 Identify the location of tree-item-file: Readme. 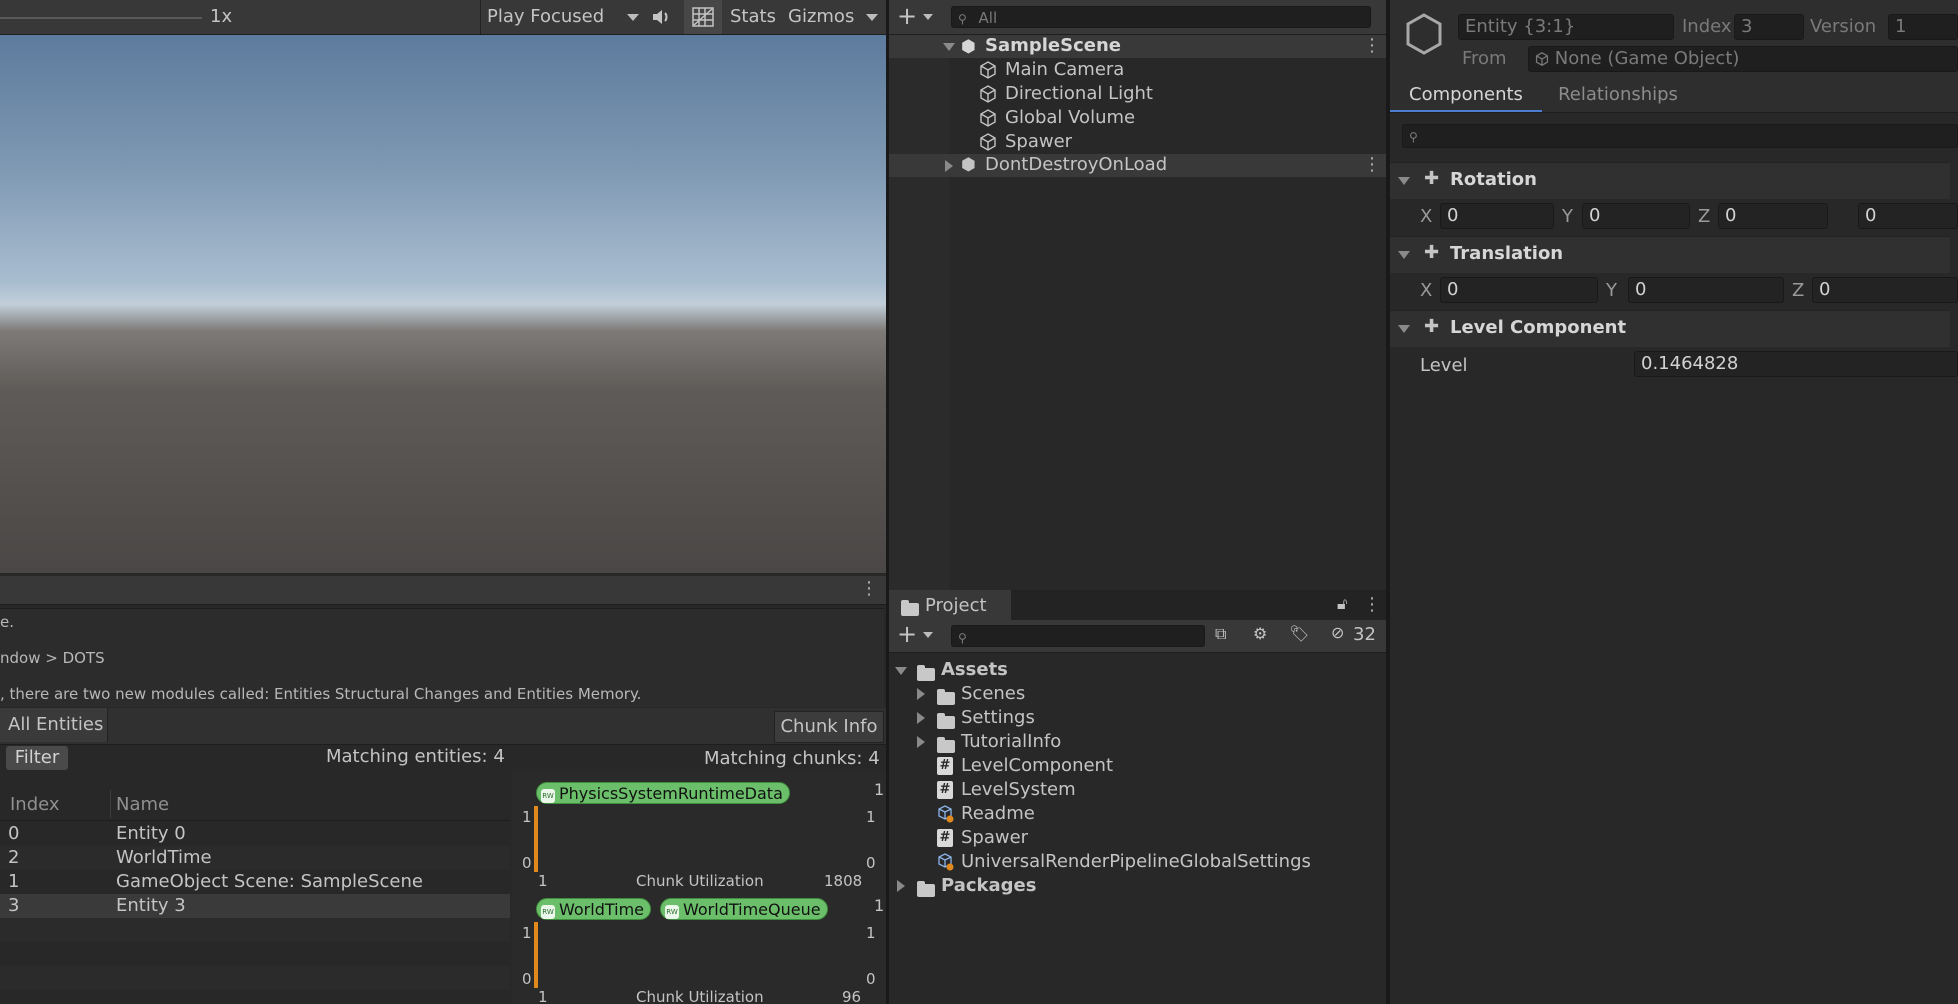
(1137, 814).